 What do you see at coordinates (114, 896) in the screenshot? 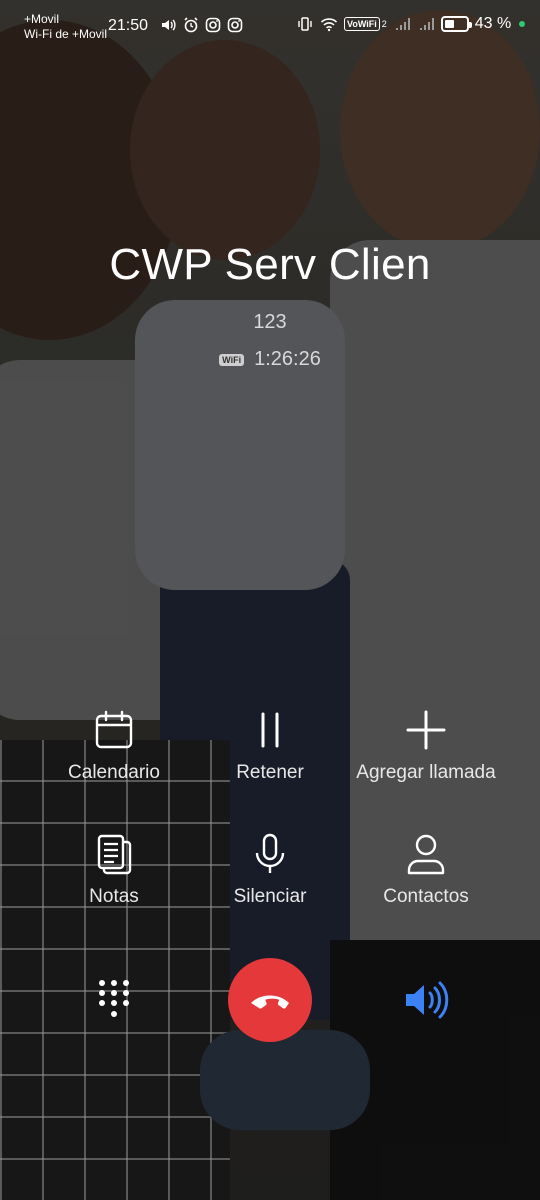
I see `notes-label: Notas` at bounding box center [114, 896].